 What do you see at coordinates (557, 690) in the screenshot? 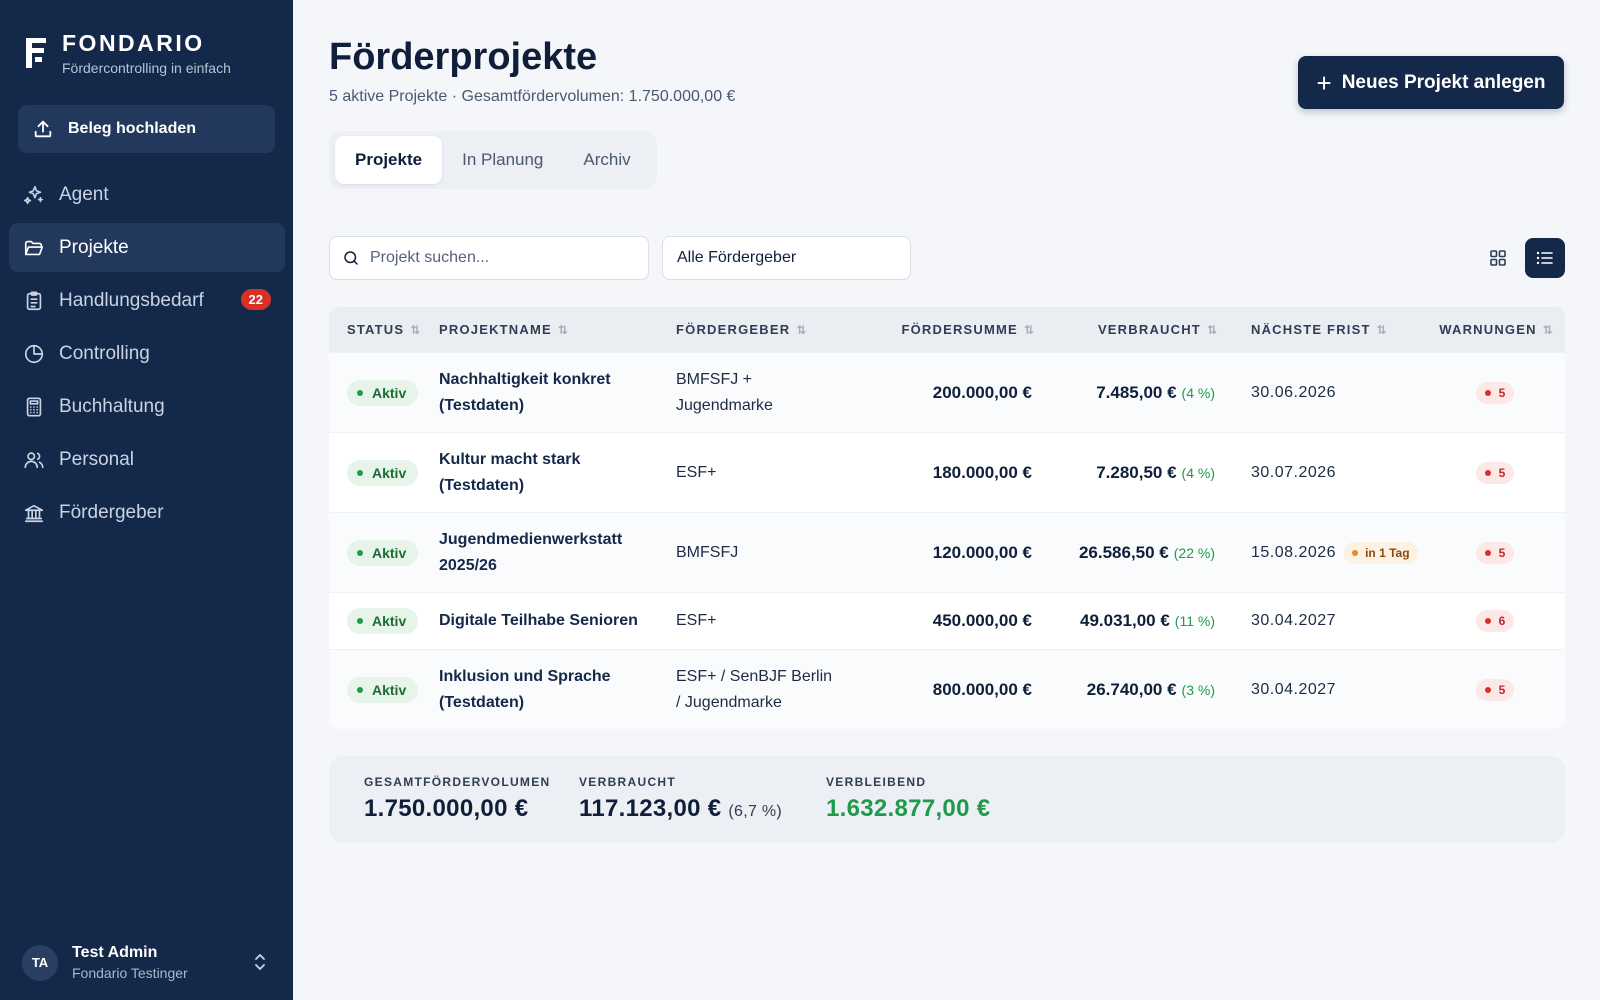
I see `project-name-cell: Inklusion und Sprache (Testdaten)` at bounding box center [557, 690].